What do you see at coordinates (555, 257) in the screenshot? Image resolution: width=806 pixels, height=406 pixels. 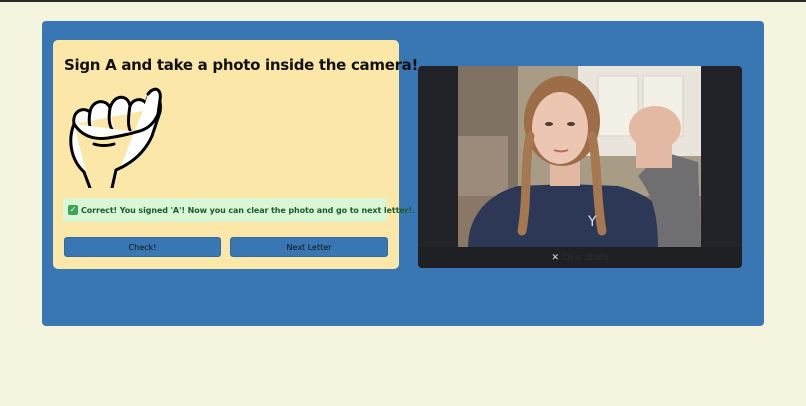 I see `close-icon: ✕` at bounding box center [555, 257].